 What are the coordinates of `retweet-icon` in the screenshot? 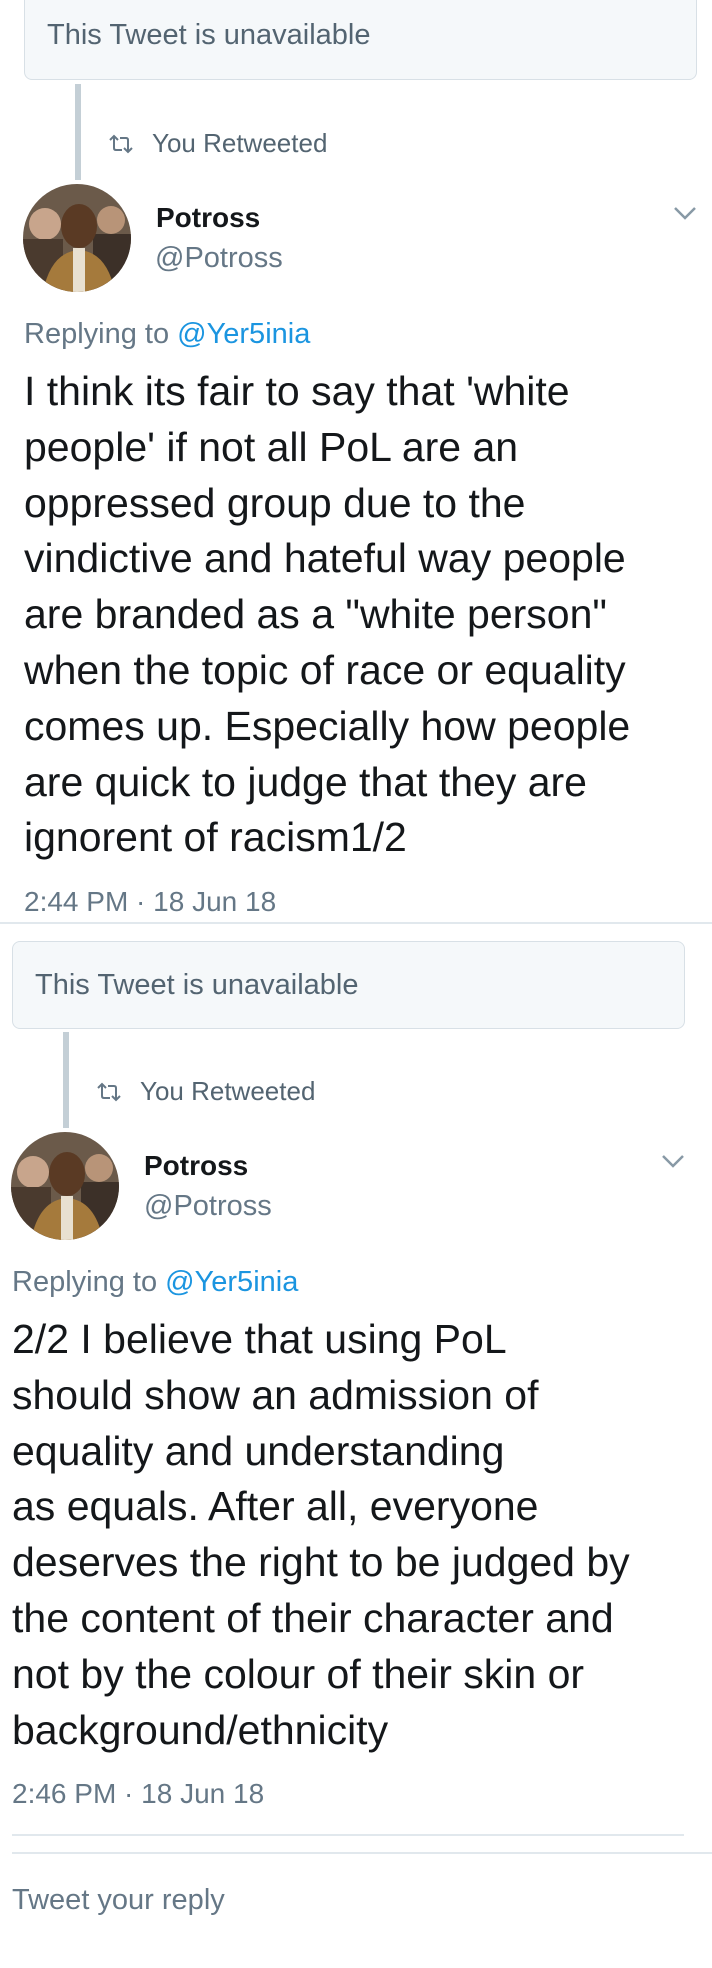 It's located at (109, 1091).